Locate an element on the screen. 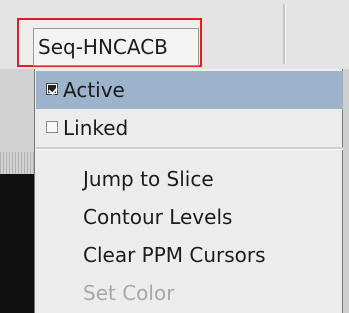 This screenshot has height=313, width=349. right-edge-strip is located at coordinates (346, 191).